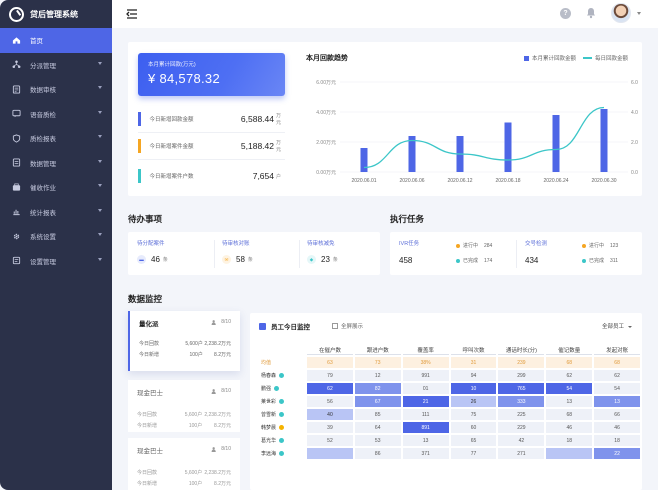 Image resolution: width=658 pixels, height=490 pixels. I want to click on stat-color-bar, so click(139, 146).